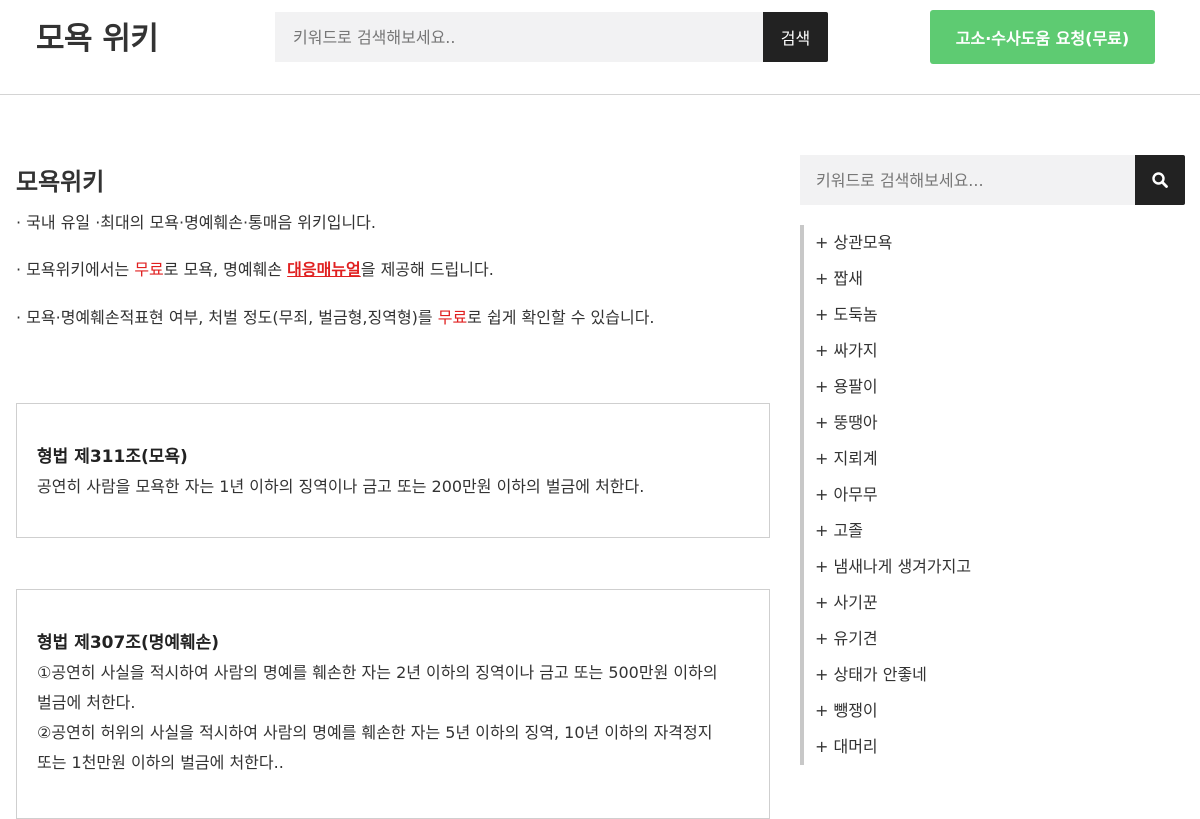 The width and height of the screenshot is (1200, 819). I want to click on law-body-line: 또는 1천만원 이하의 벌금에 처한다.., so click(160, 762).